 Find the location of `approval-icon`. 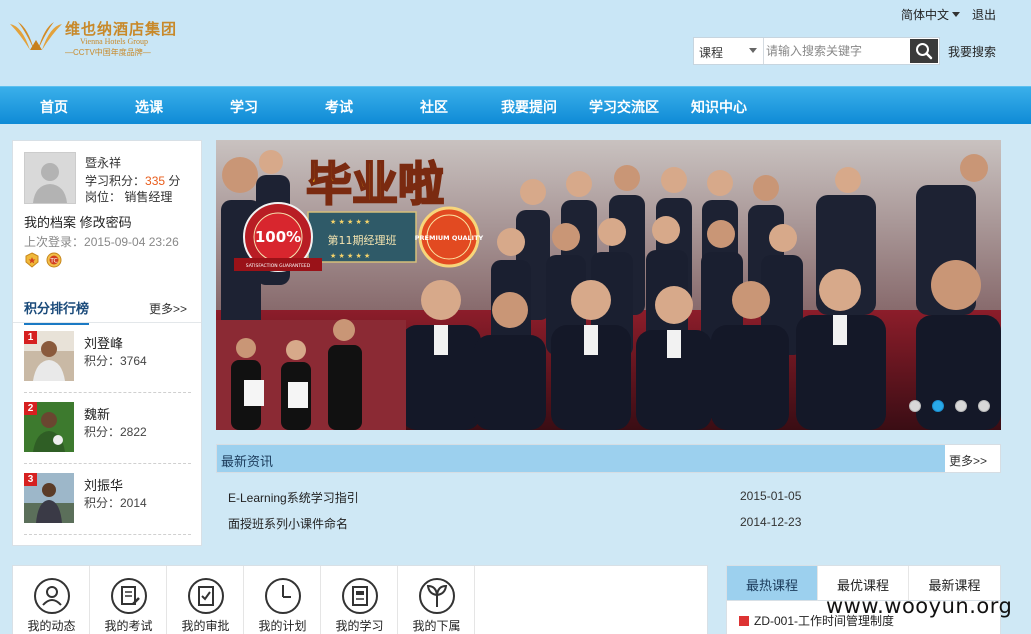

approval-icon is located at coordinates (206, 596).